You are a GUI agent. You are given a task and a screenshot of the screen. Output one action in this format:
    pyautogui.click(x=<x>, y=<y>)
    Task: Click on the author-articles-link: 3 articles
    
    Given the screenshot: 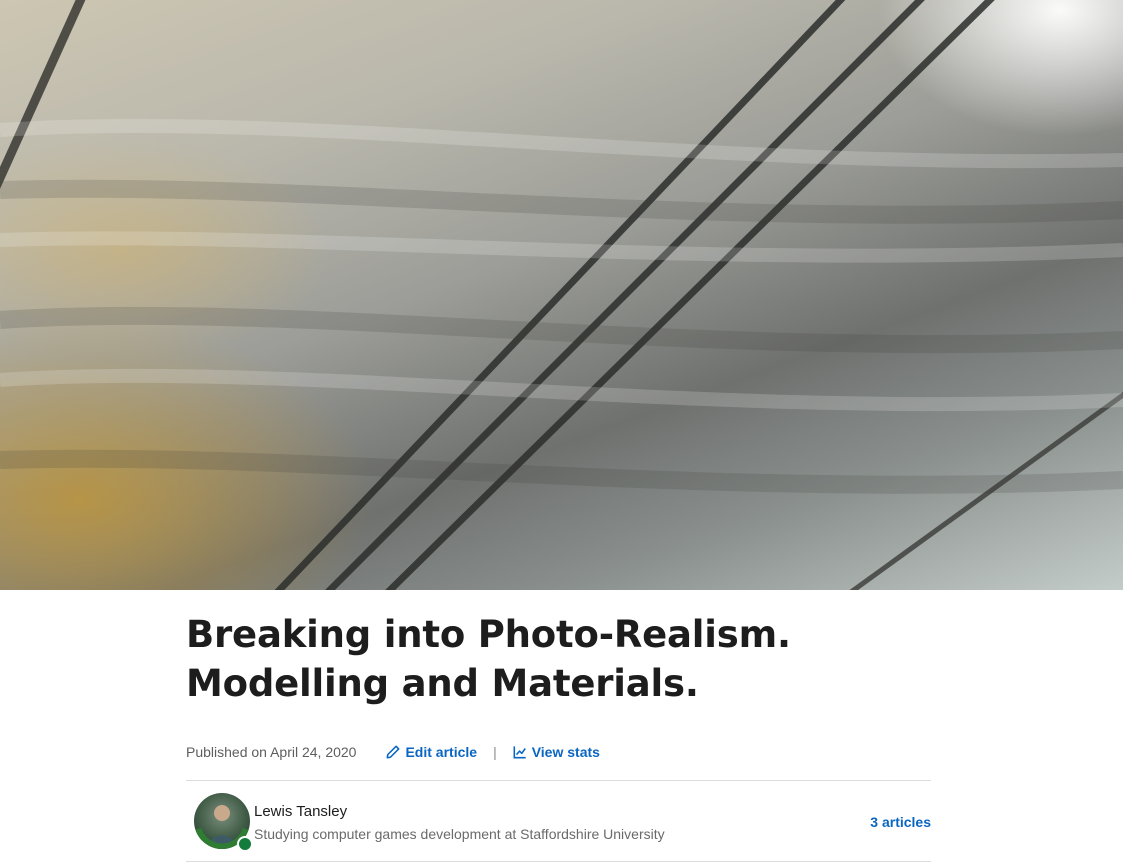 What is the action you would take?
    pyautogui.click(x=900, y=822)
    